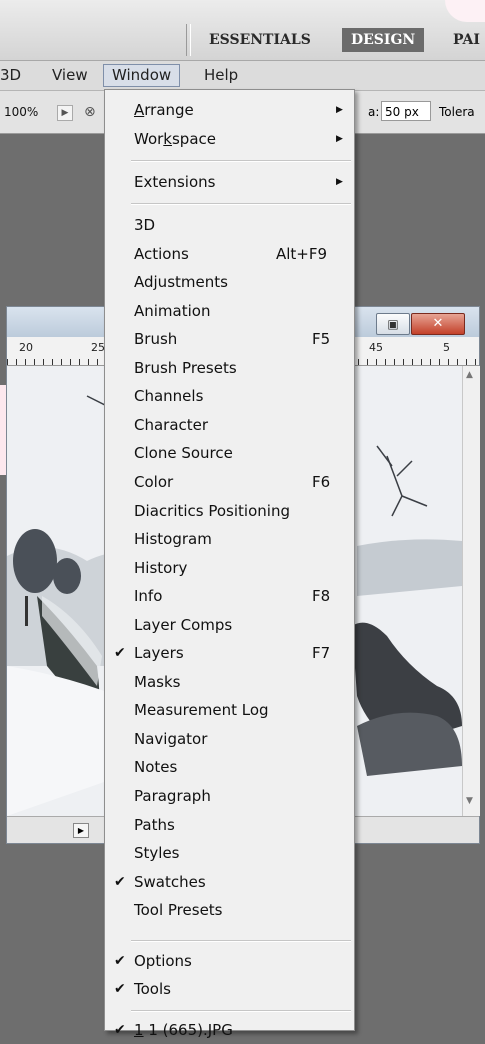 This screenshot has width=485, height=1044. I want to click on menu-item-masks: Masks, so click(229, 682).